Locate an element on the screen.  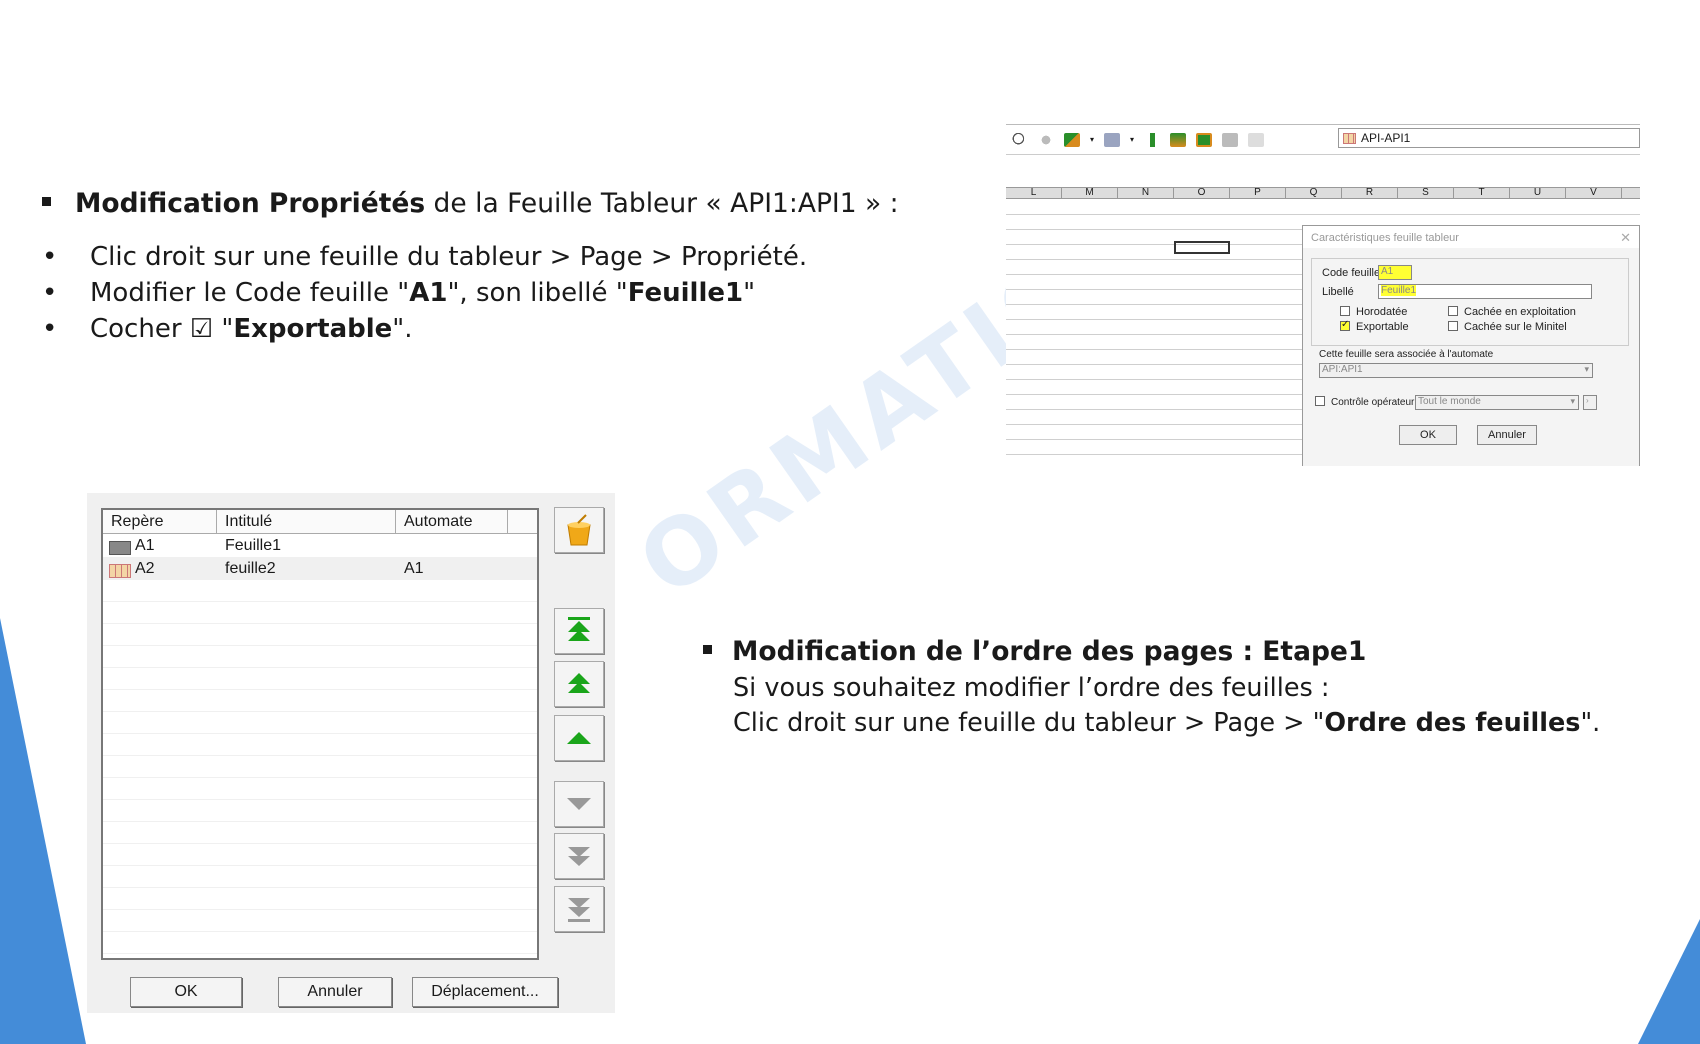
square-bullet-icon is located at coordinates (707, 649).